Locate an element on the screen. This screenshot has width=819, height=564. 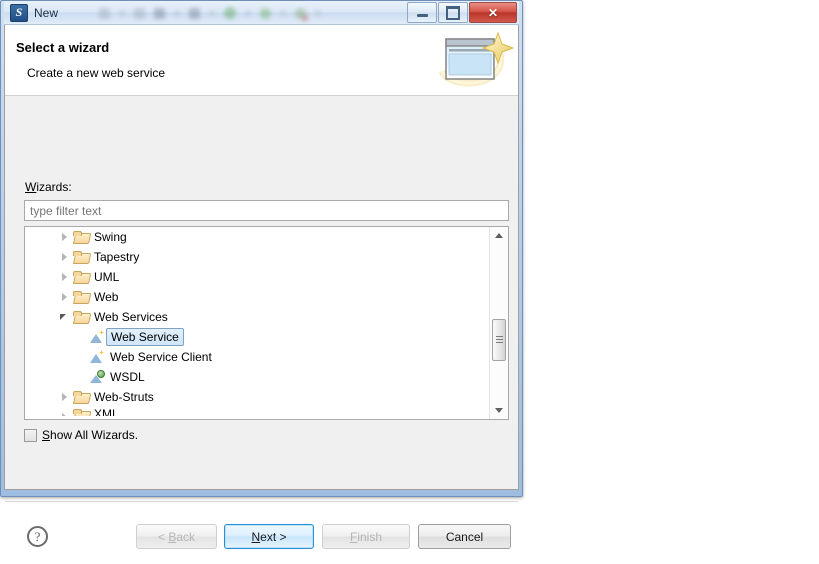
minimize-icon is located at coordinates (422, 12).